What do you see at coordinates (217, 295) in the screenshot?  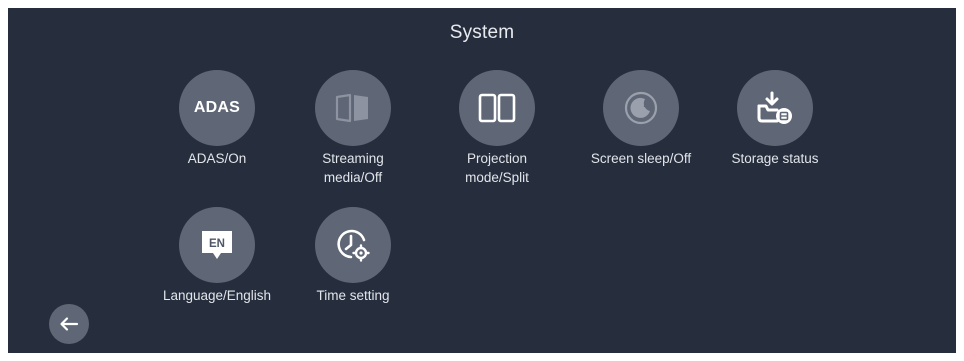 I see `language-label: Language/English` at bounding box center [217, 295].